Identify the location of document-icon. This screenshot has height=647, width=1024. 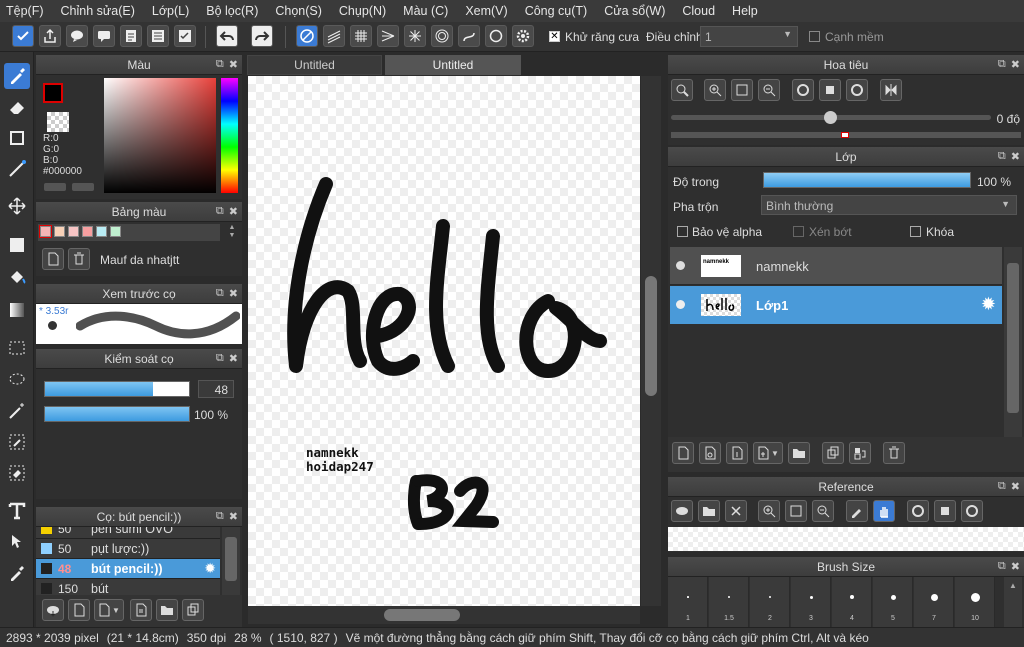
(131, 36).